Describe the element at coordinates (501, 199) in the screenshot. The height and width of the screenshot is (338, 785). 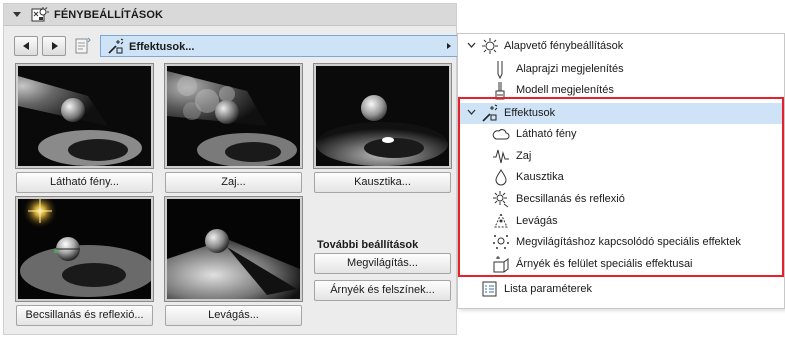
I see `sparkle-icon` at that location.